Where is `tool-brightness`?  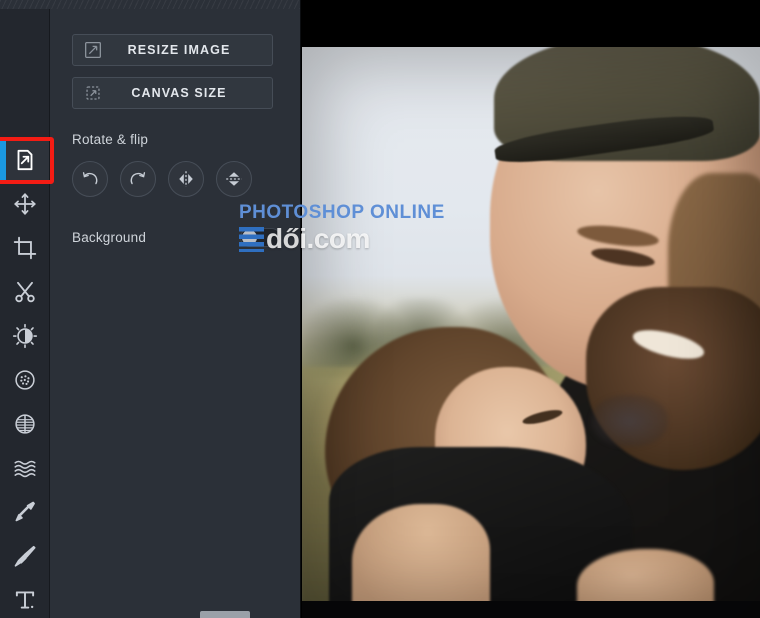
tool-brightness is located at coordinates (24, 336).